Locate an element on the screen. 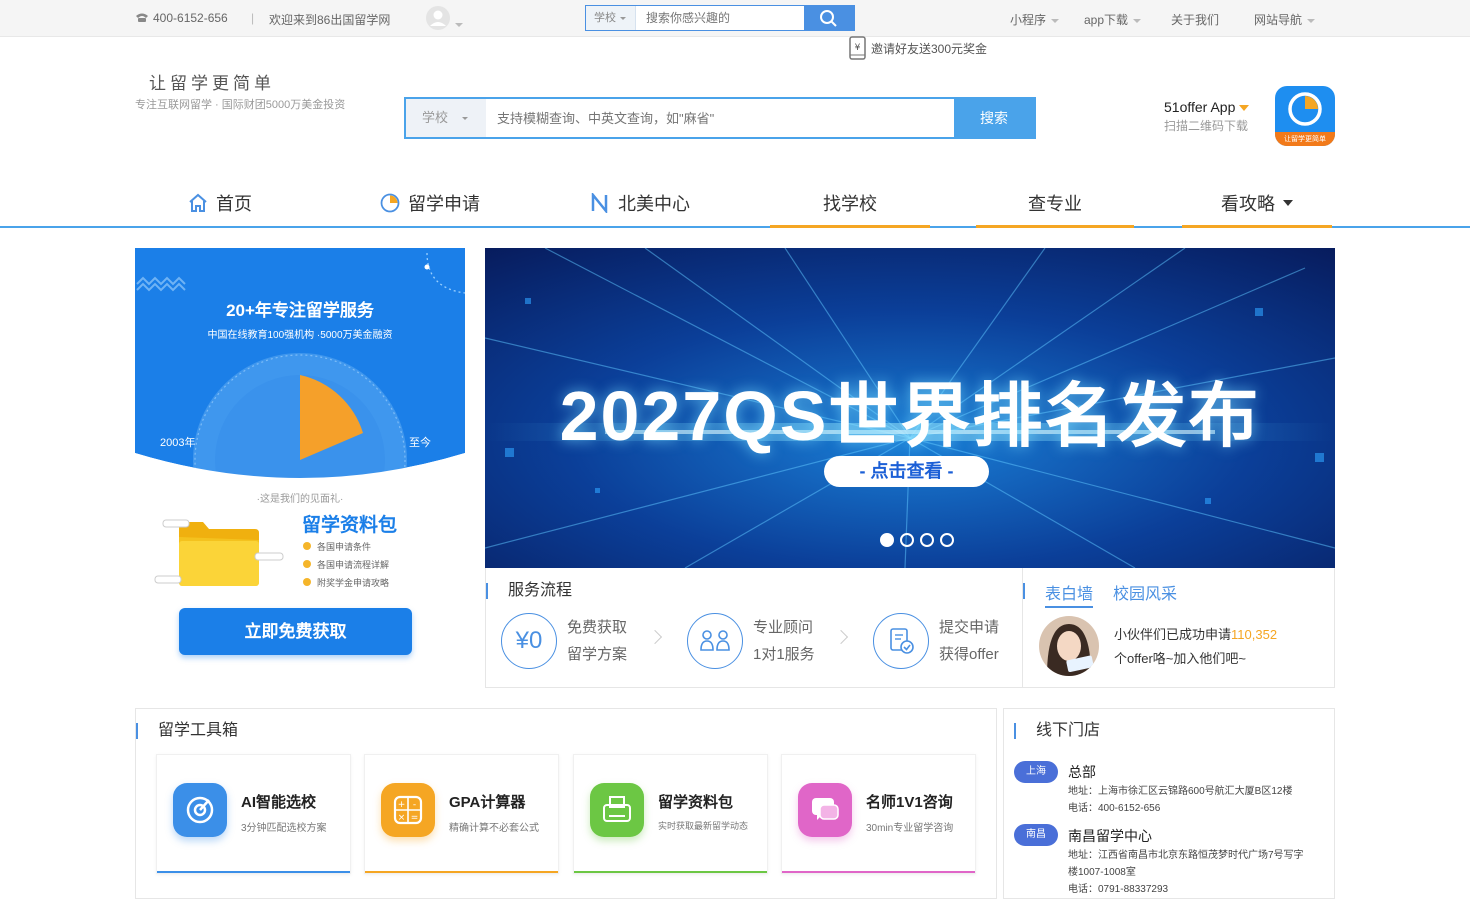 The height and width of the screenshot is (923, 1470). banner-title: 2027QS世界排名发布 is located at coordinates (910, 416).